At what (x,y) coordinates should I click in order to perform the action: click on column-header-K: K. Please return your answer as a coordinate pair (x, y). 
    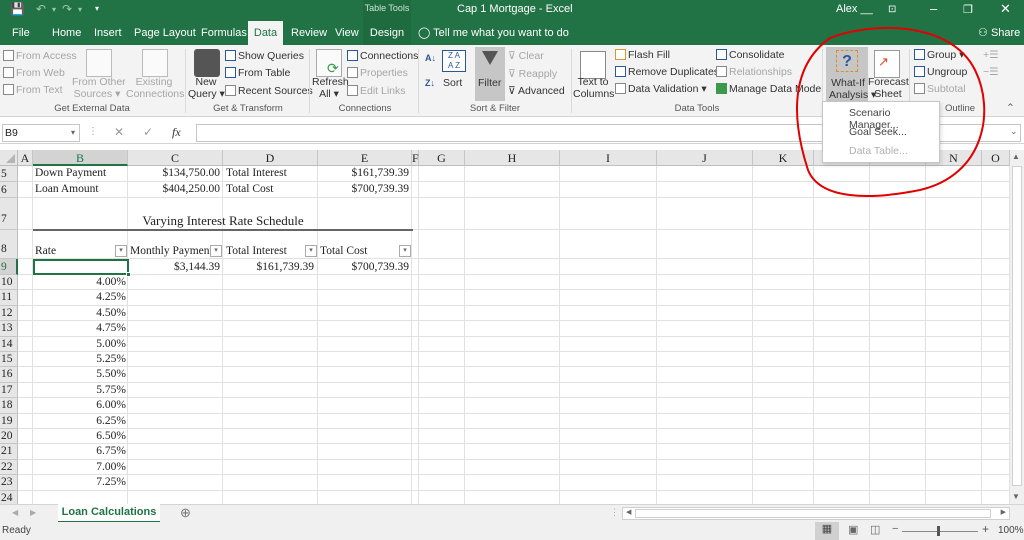
    Looking at the image, I should click on (783, 158).